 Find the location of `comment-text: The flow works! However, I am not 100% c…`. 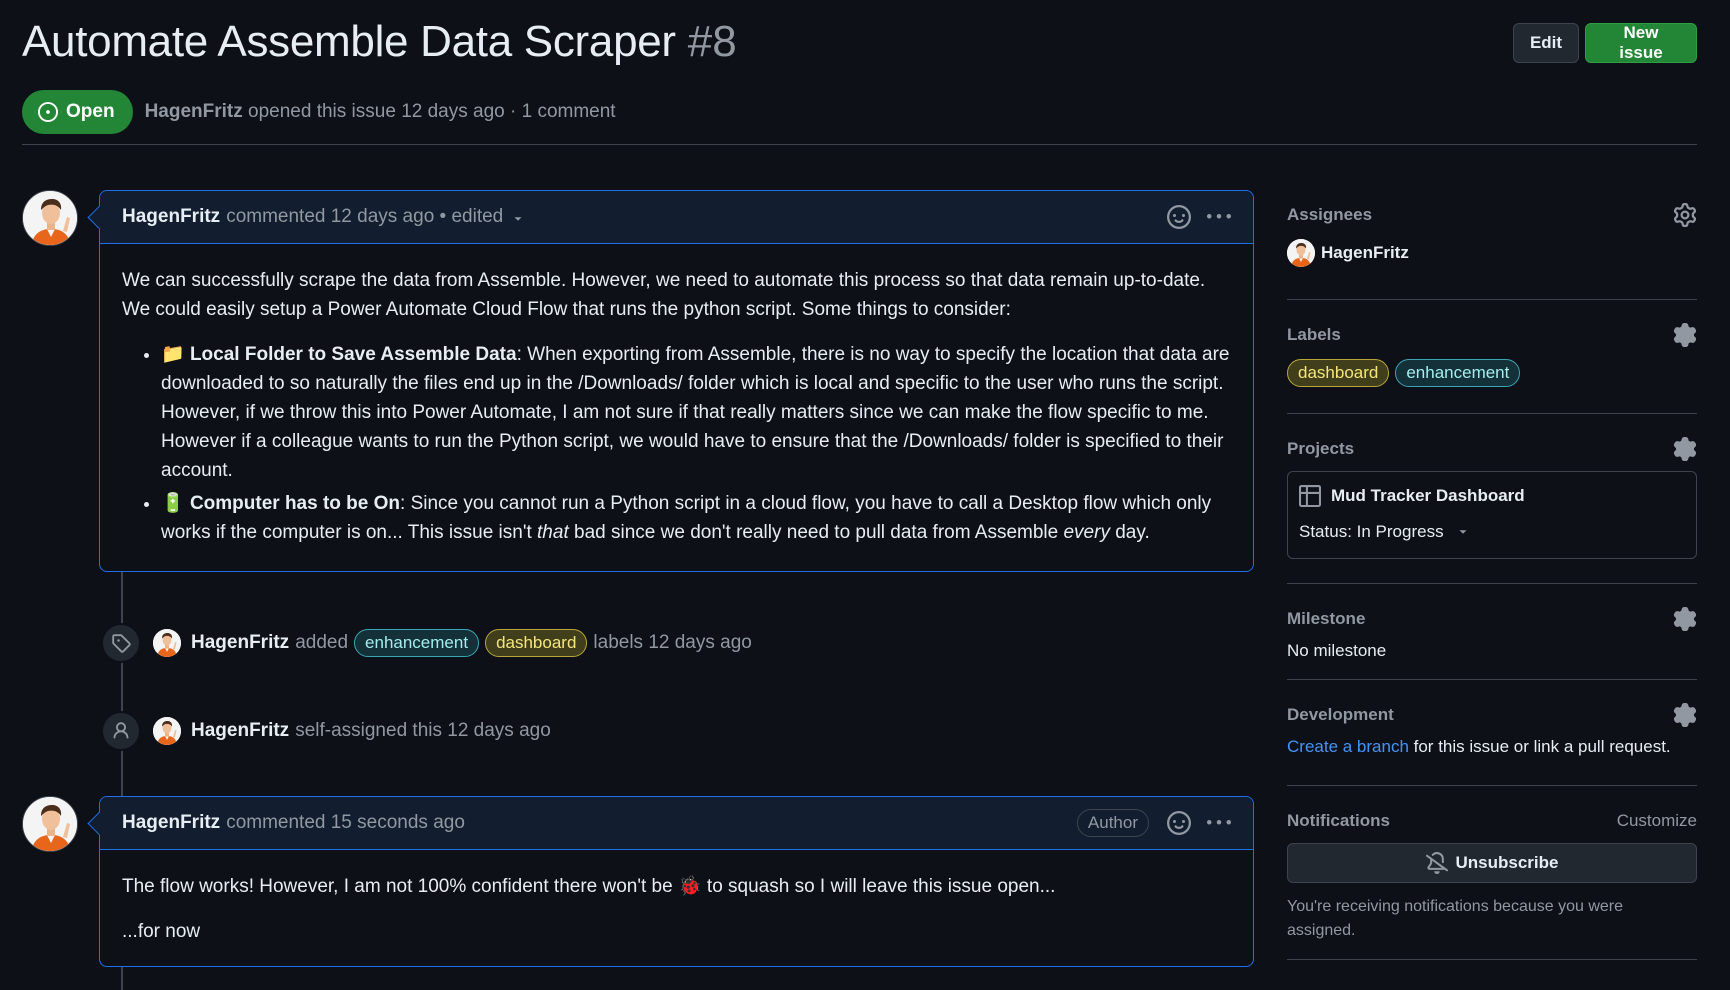

comment-text: The flow works! However, I am not 100% c… is located at coordinates (400, 886).